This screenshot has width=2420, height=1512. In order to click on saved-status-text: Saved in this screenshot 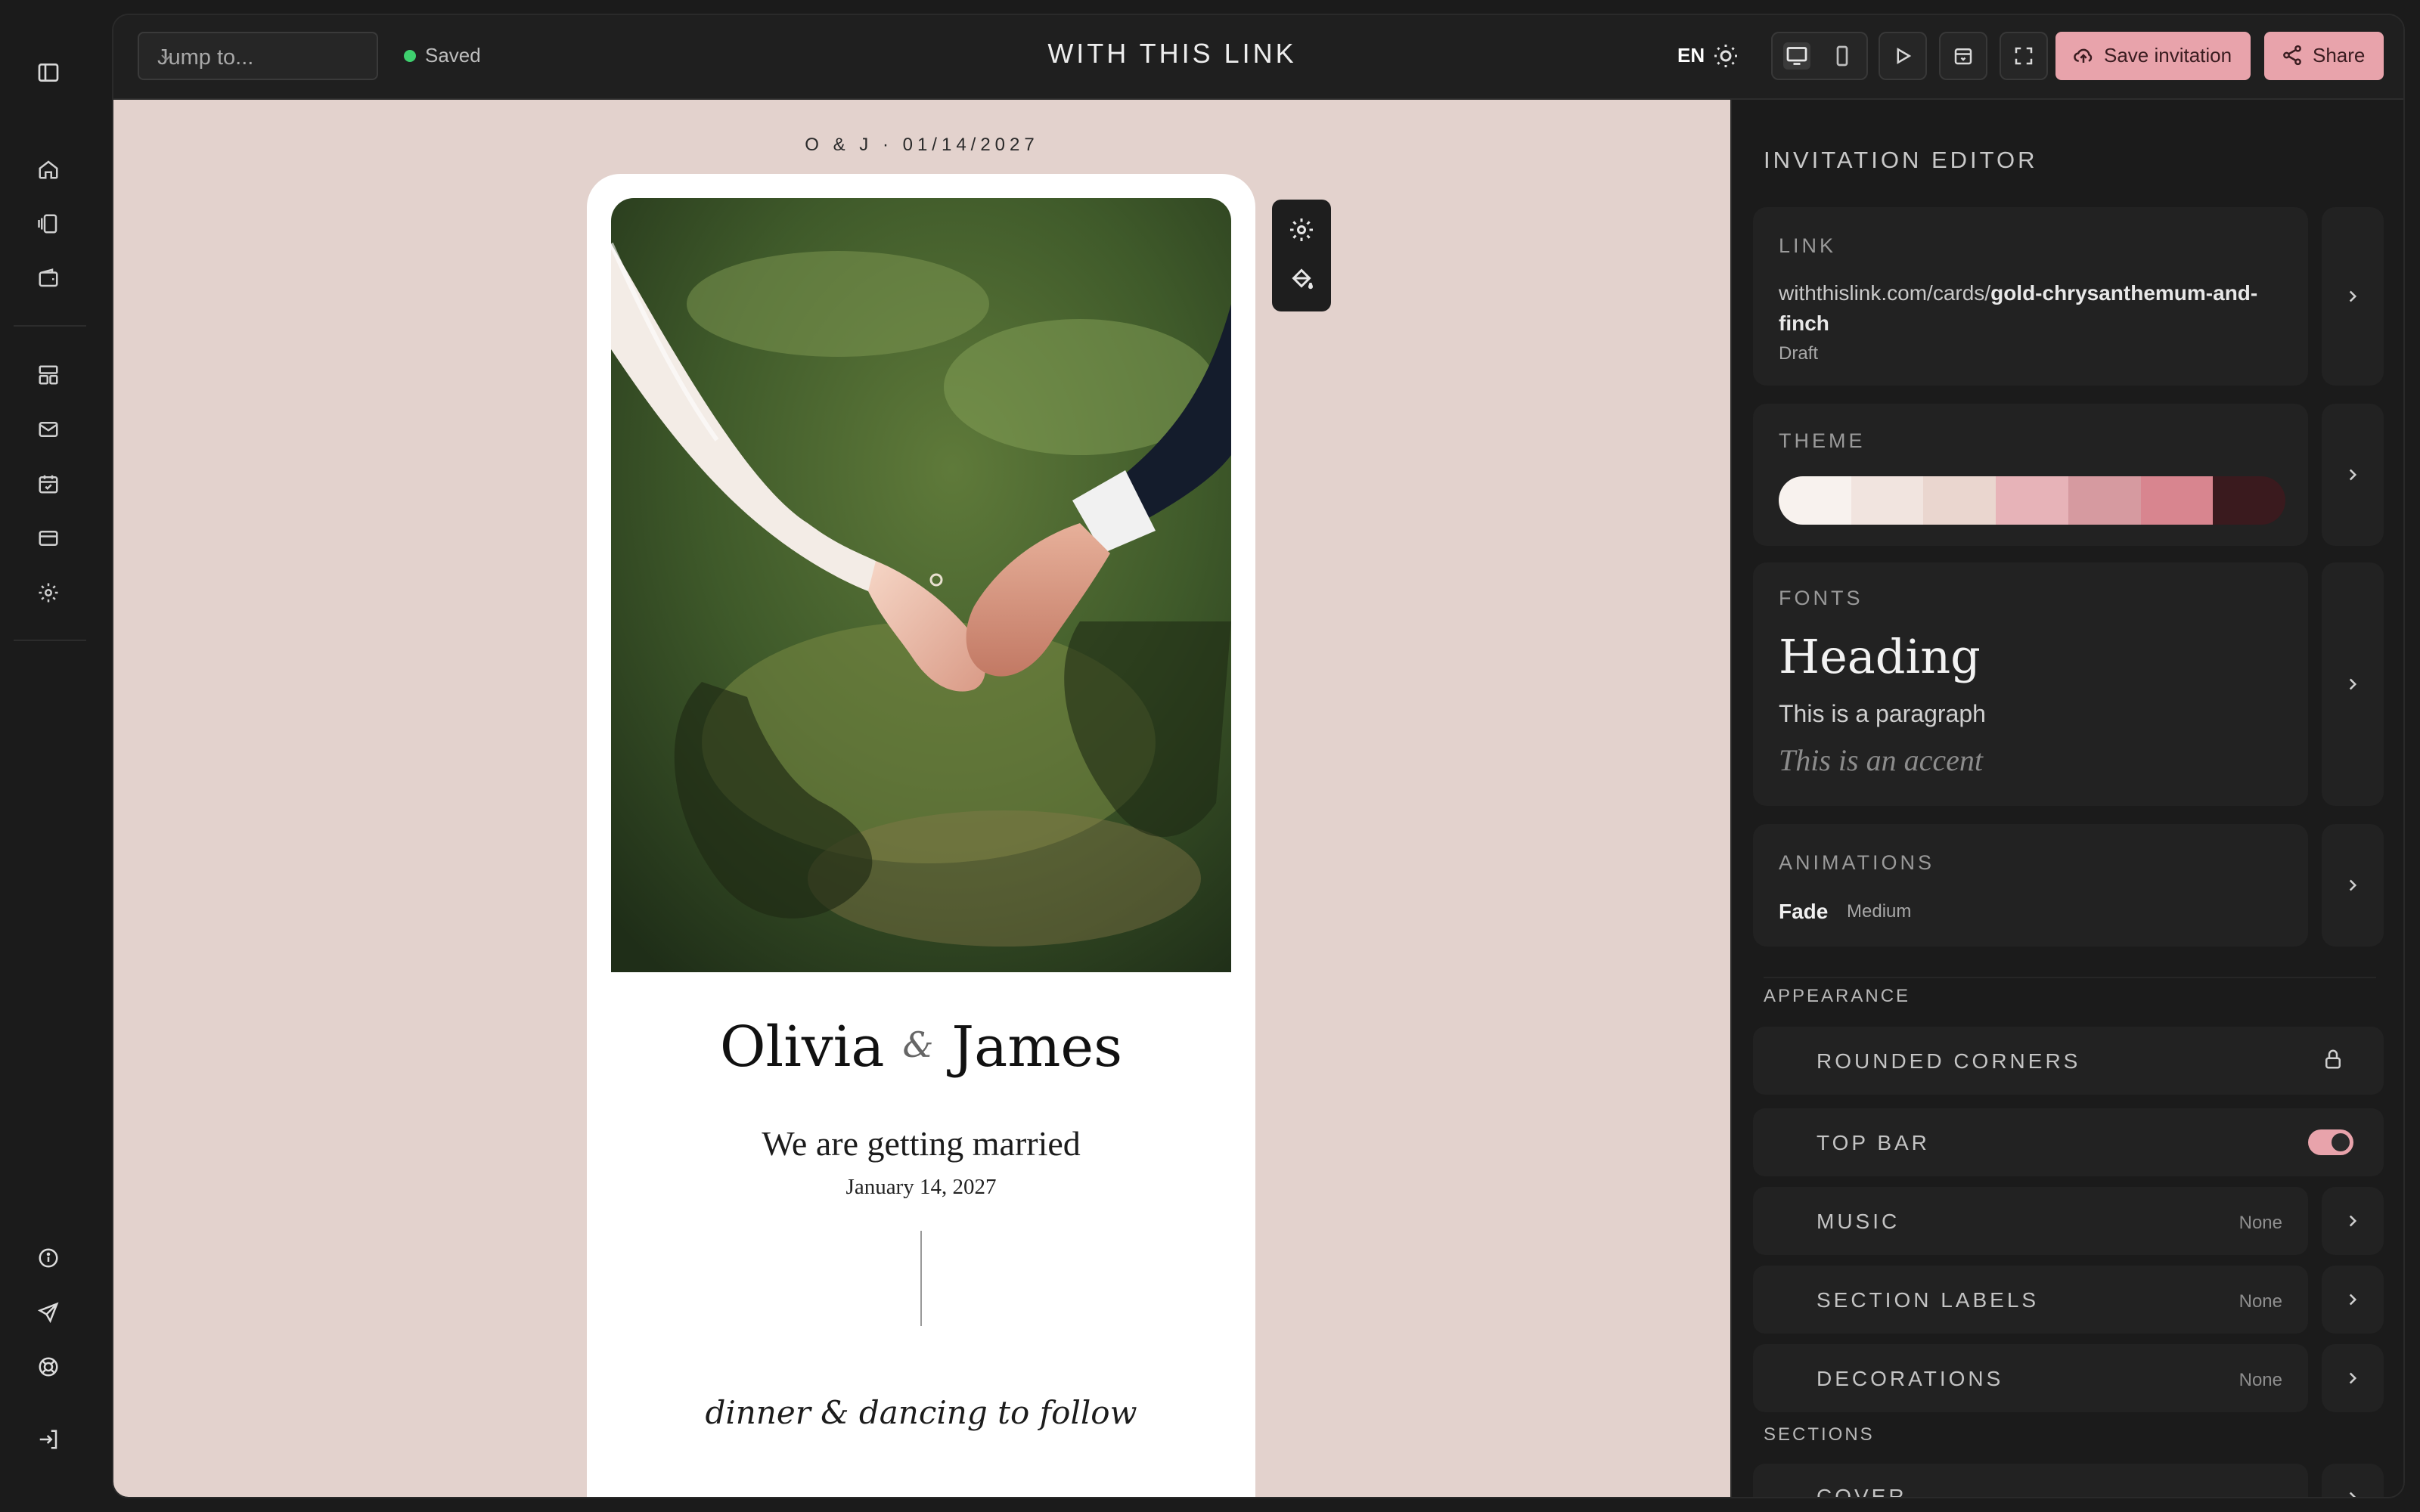, I will do `click(453, 56)`.